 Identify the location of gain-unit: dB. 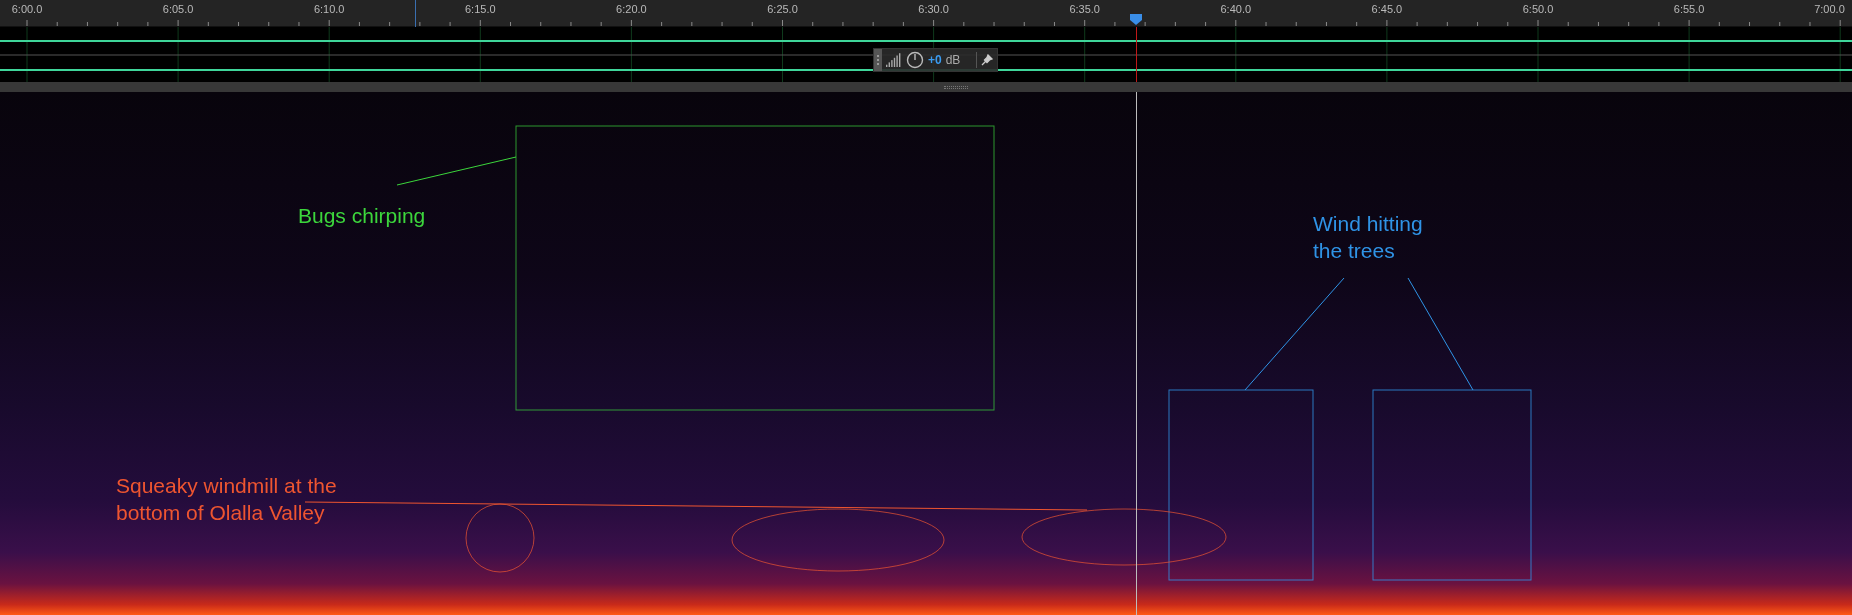
(953, 60).